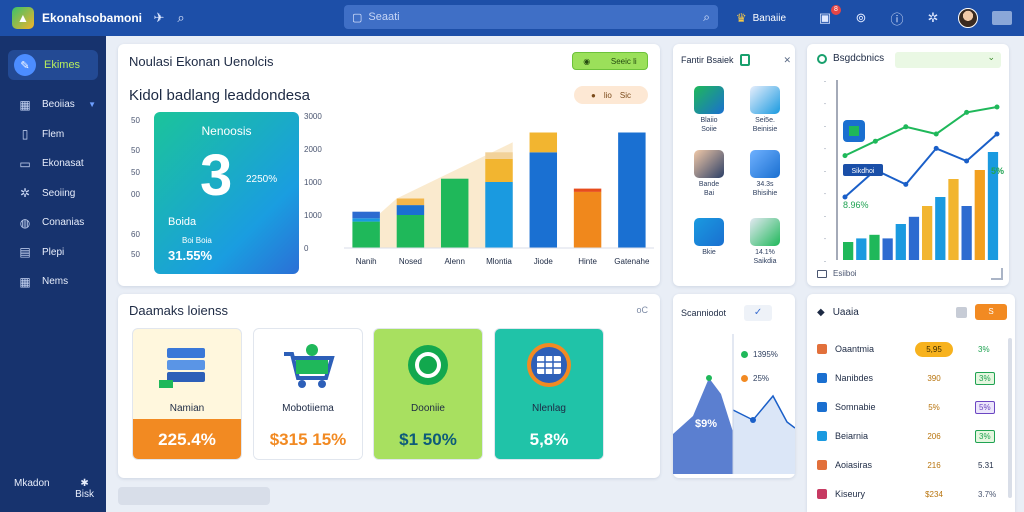 This screenshot has height=512, width=1024. I want to click on sidebar-footer-action-label: Bisk, so click(84, 494).